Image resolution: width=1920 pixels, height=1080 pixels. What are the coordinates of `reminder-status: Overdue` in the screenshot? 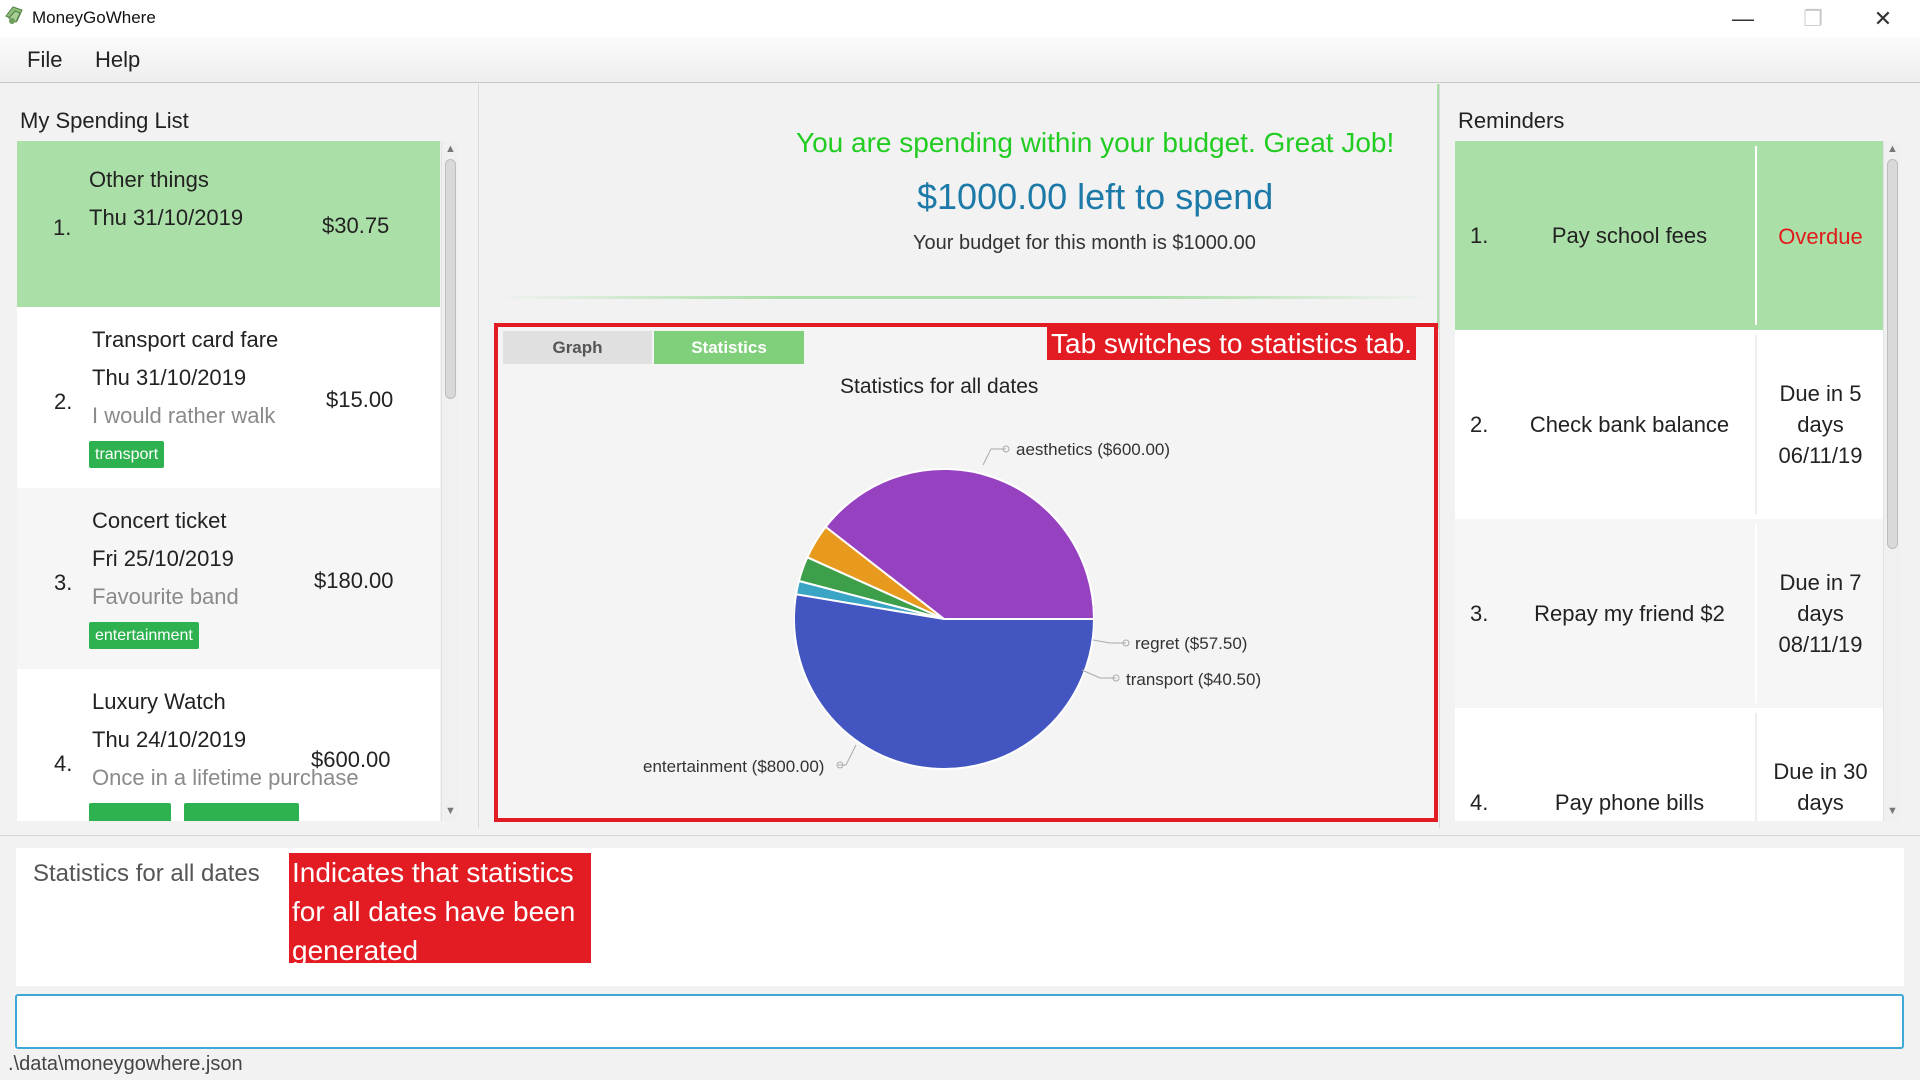 It's located at (1820, 236).